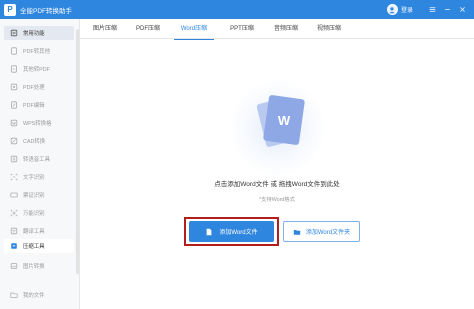 Image resolution: width=474 pixels, height=309 pixels. I want to click on user-icon, so click(392, 9).